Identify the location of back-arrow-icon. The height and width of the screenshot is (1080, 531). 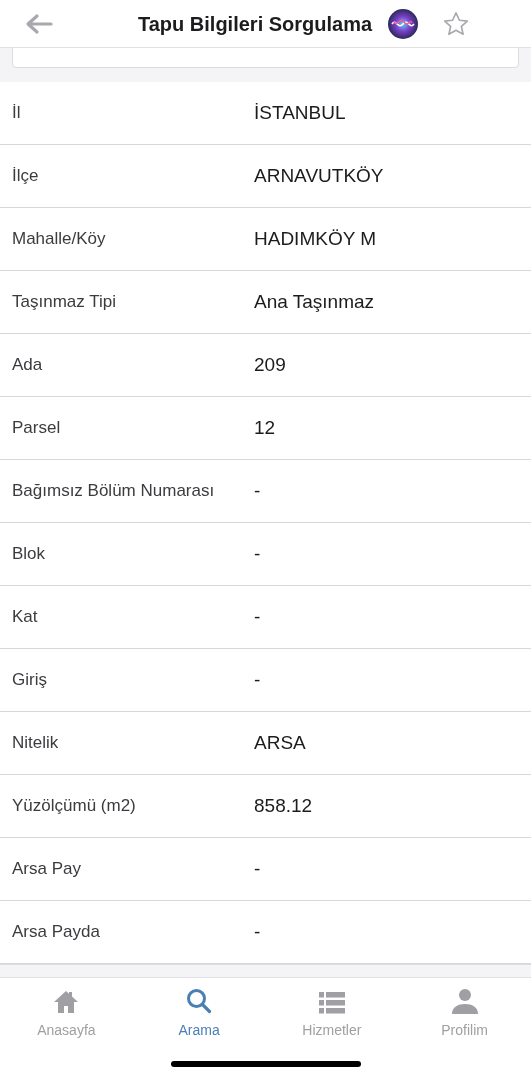
(39, 23).